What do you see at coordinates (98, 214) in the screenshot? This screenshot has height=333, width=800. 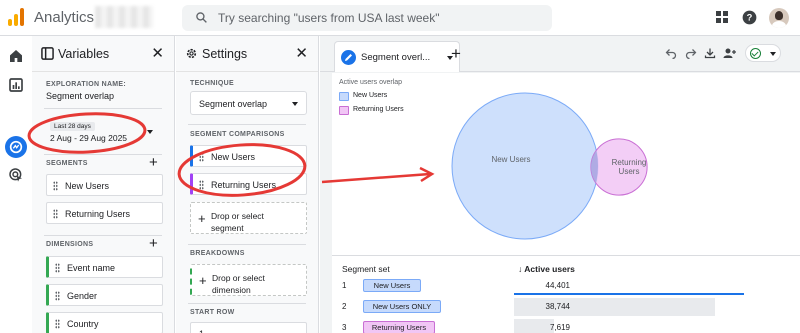 I see `segment-label: Returning Users` at bounding box center [98, 214].